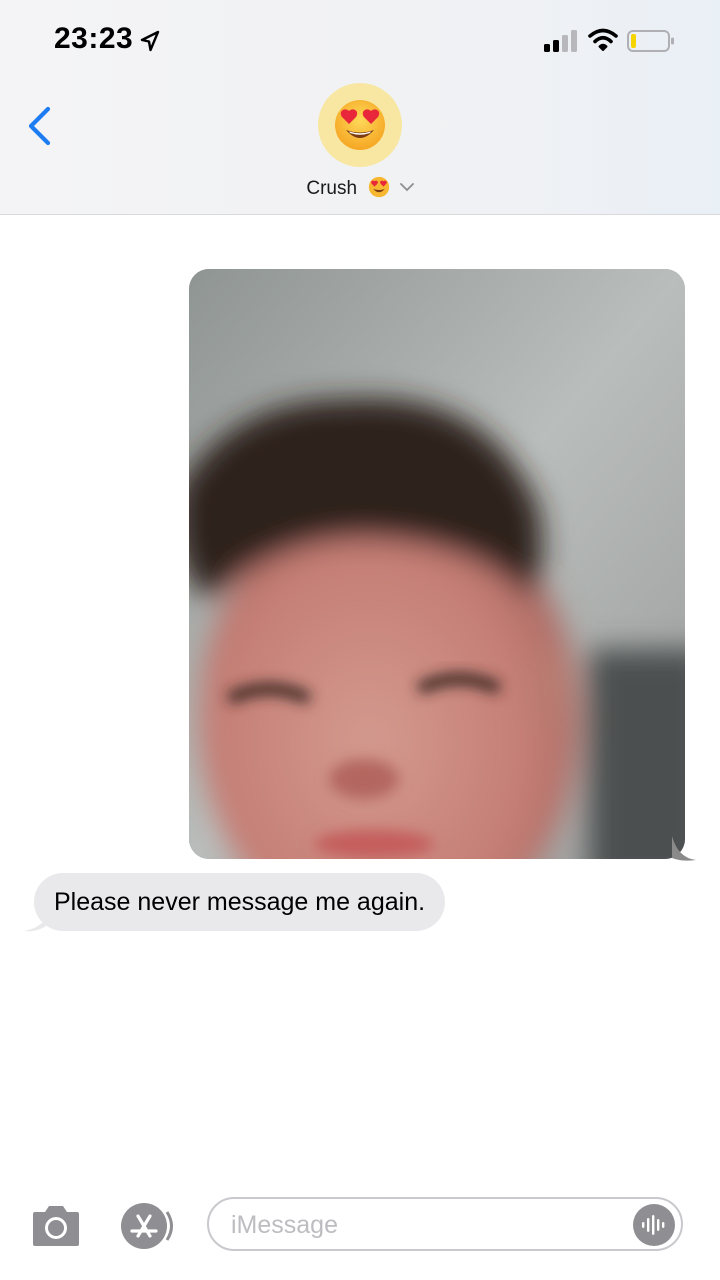 The image size is (720, 1280). I want to click on message-input, so click(431, 1225).